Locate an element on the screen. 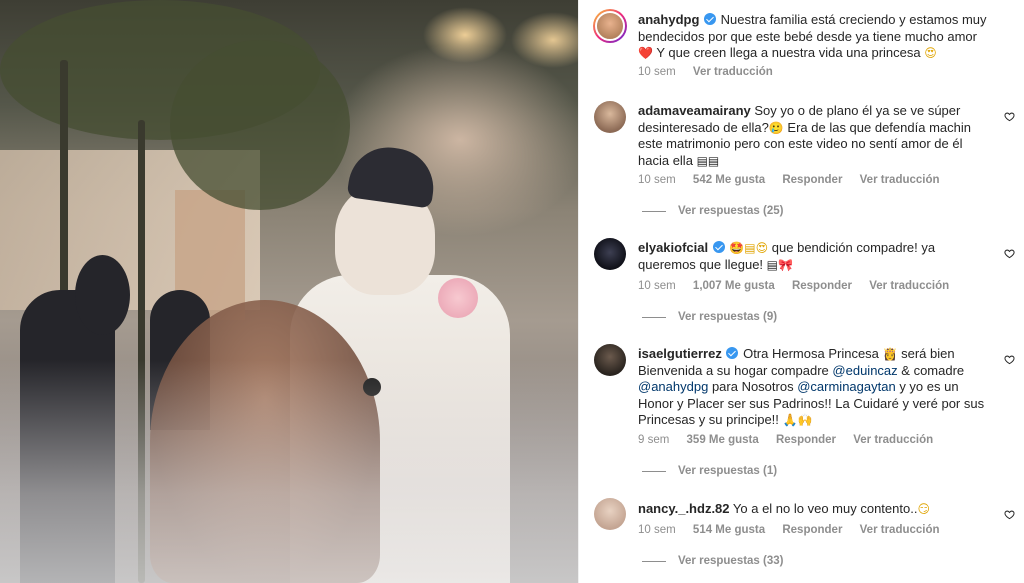 The width and height of the screenshot is (1024, 583). view-replies-button: Ver respuestas (25) is located at coordinates (712, 211).